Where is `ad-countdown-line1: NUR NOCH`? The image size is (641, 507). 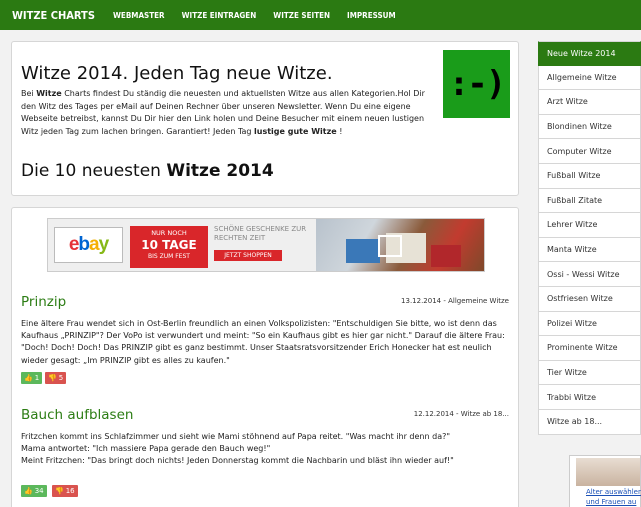
ad-countdown-line1: NUR NOCH is located at coordinates (169, 233).